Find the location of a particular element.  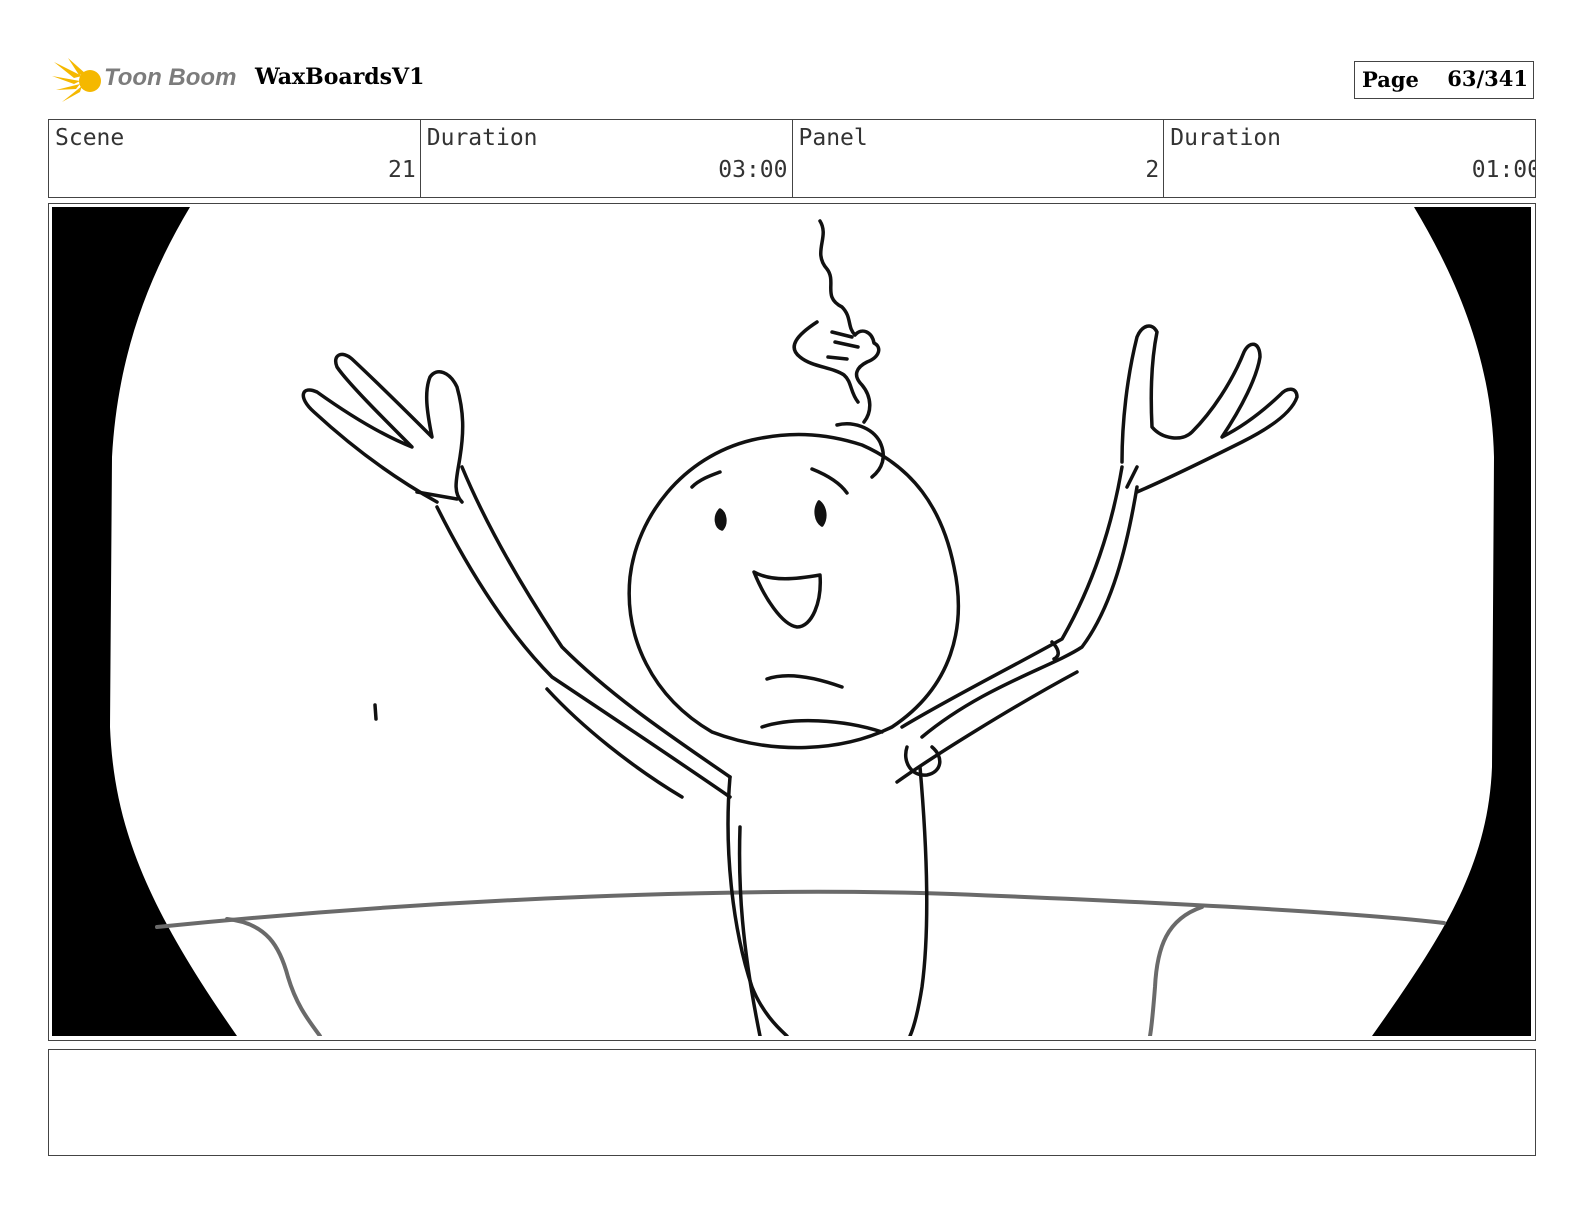

panel-label: Panel is located at coordinates (833, 138).